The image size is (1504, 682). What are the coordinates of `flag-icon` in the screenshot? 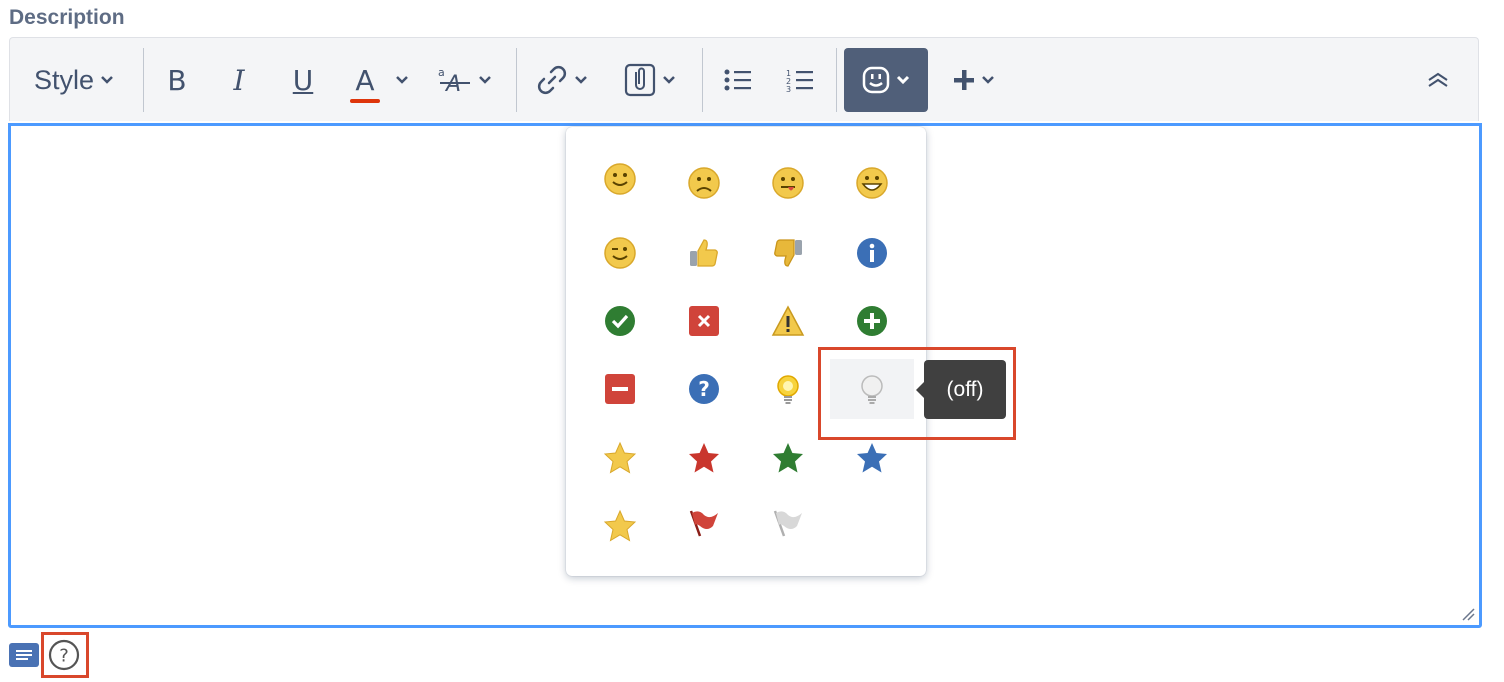 It's located at (704, 523).